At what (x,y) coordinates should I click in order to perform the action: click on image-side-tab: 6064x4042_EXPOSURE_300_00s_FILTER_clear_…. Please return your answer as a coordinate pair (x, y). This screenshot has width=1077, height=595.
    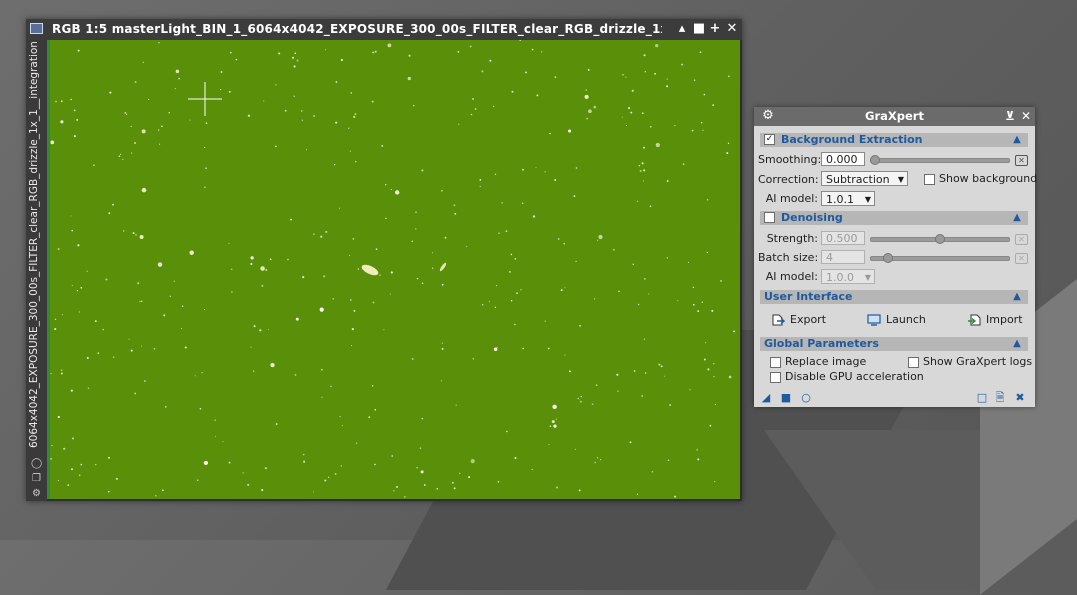
    Looking at the image, I should click on (36, 270).